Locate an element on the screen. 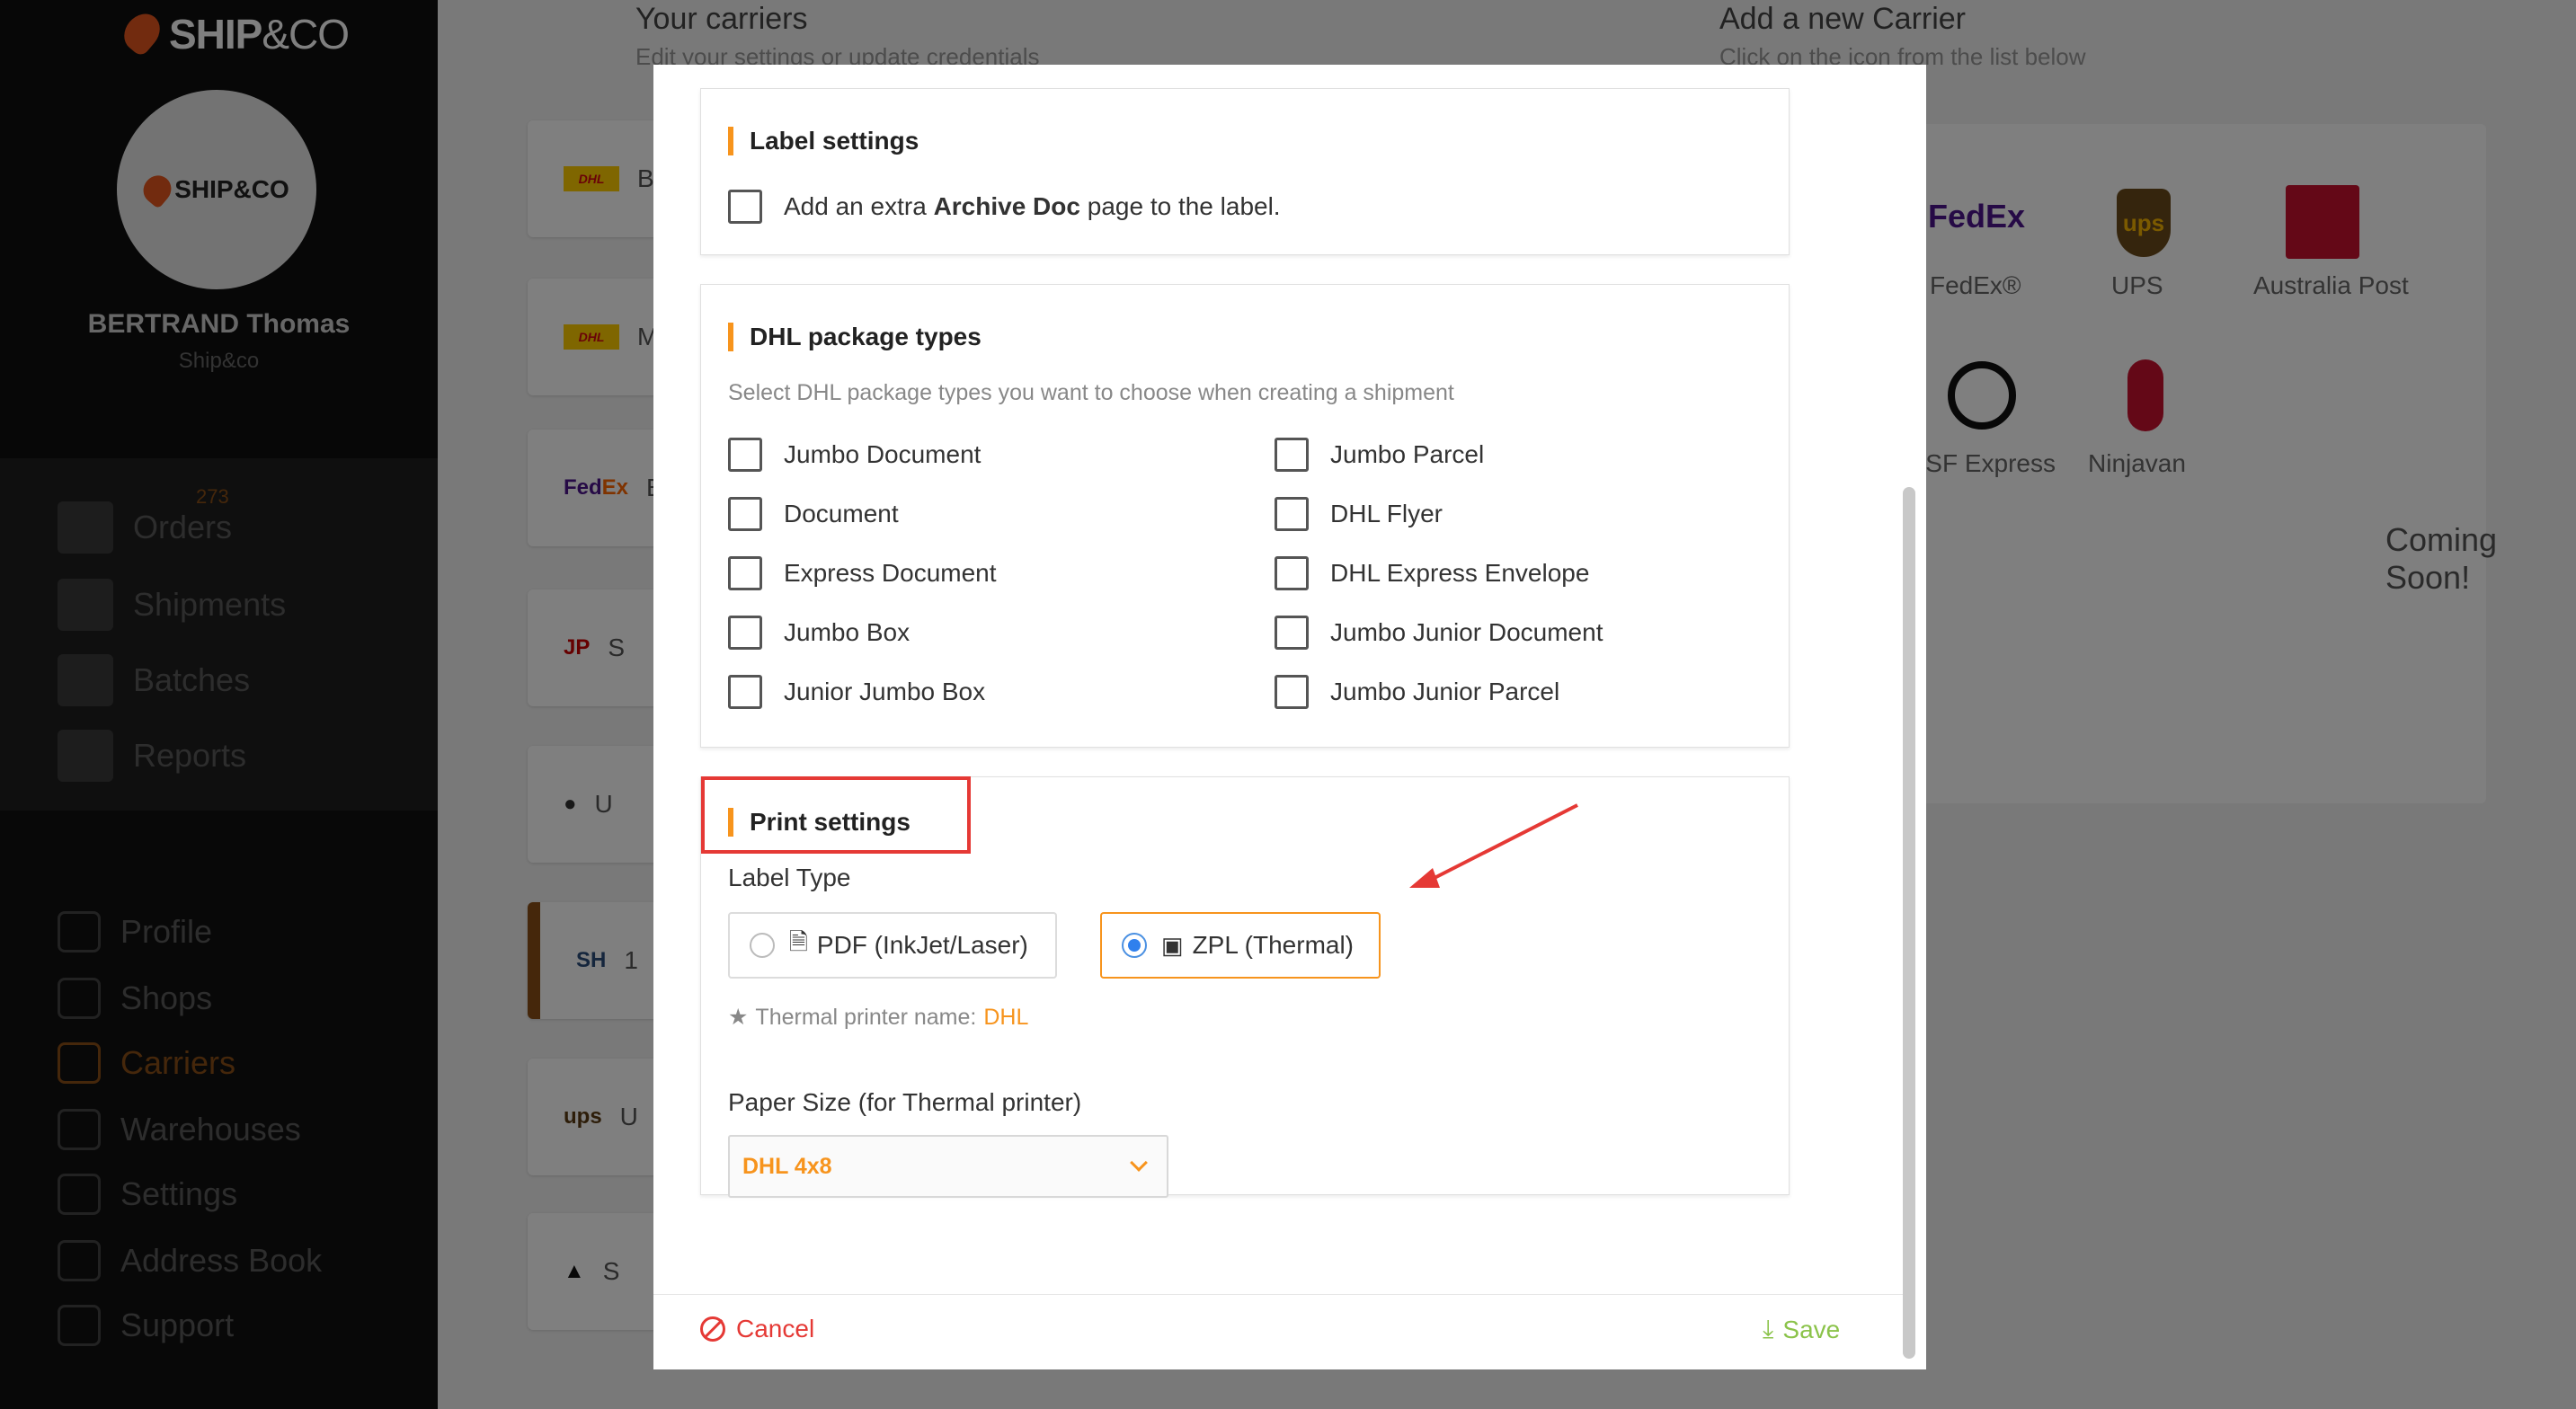 Image resolution: width=2576 pixels, height=1409 pixels. arrow-shaft is located at coordinates (1503, 842).